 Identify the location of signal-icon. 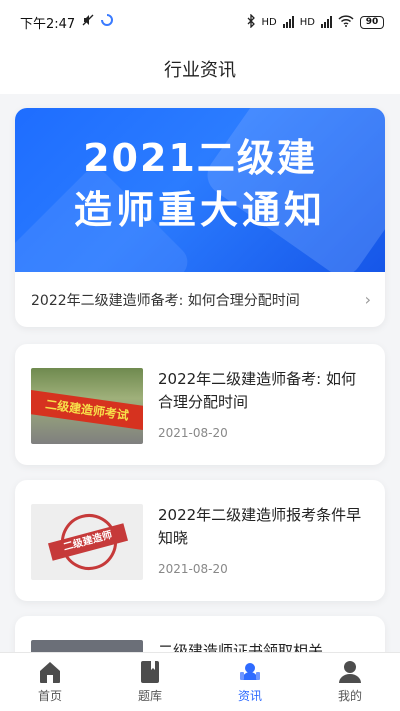
(288, 22).